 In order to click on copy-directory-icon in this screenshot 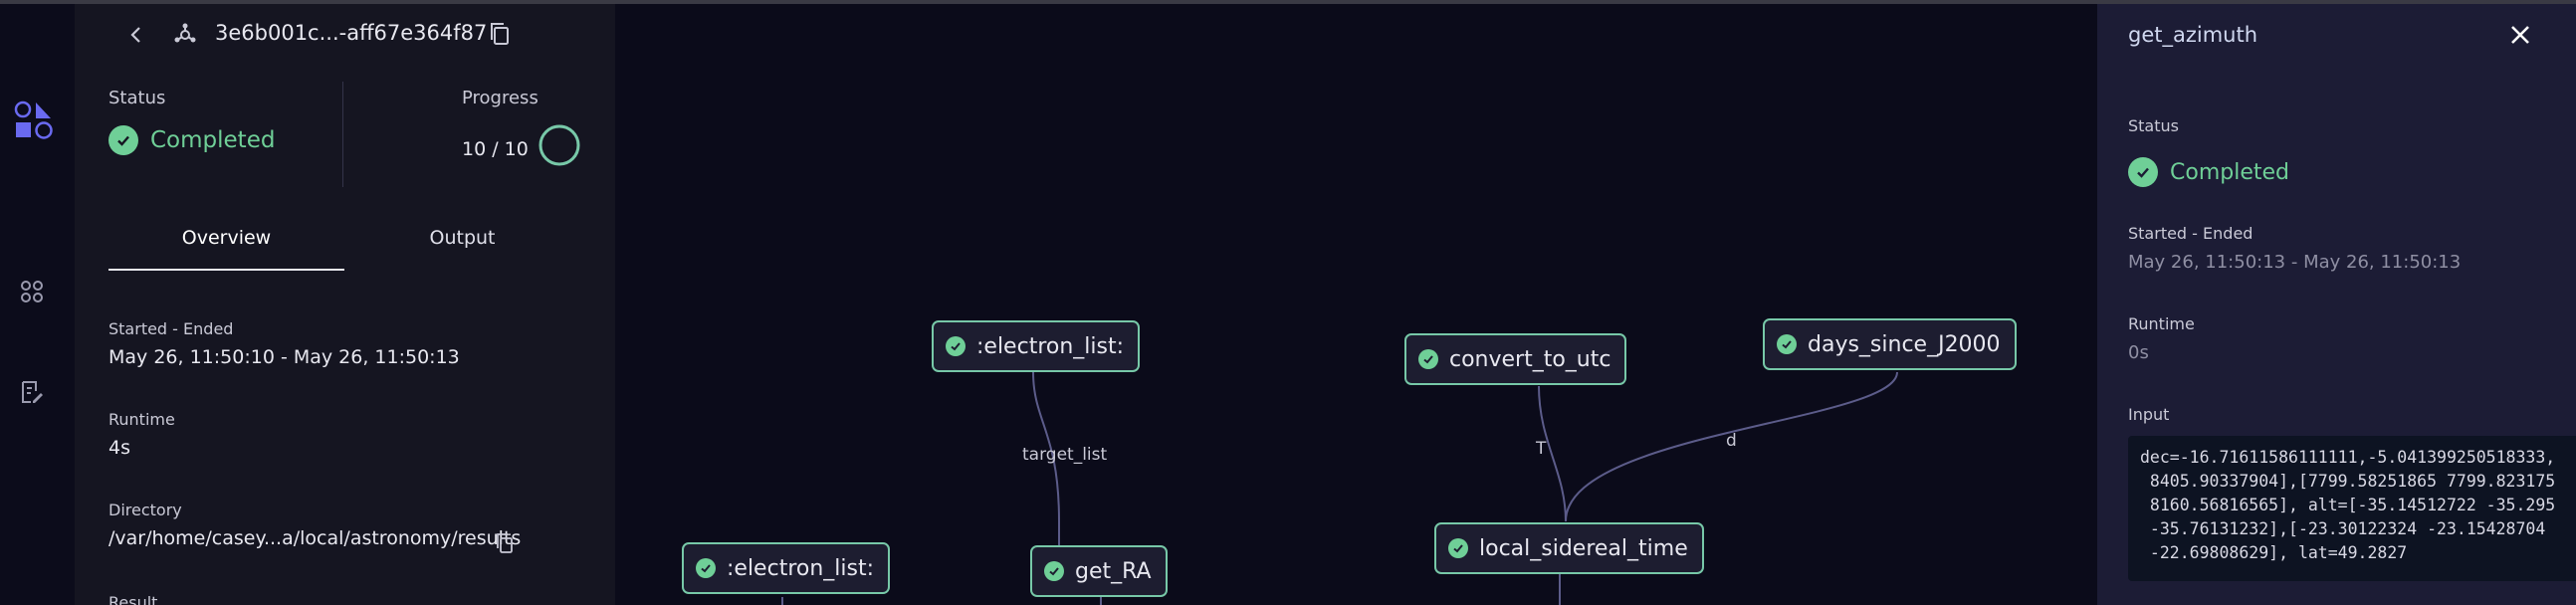, I will do `click(505, 543)`.